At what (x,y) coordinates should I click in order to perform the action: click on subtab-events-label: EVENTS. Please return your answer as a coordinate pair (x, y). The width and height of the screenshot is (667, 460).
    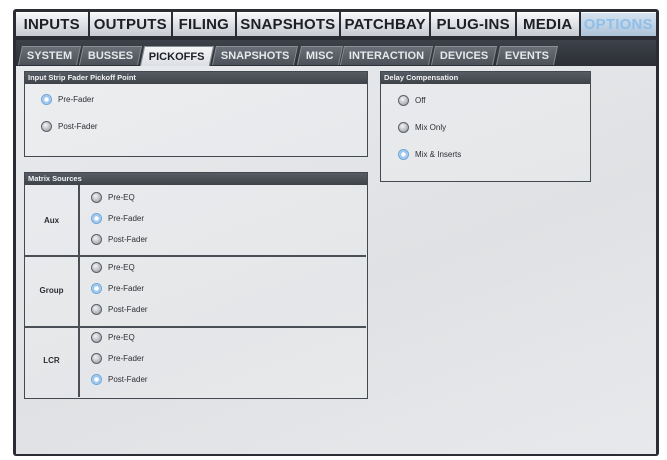
    Looking at the image, I should click on (526, 56).